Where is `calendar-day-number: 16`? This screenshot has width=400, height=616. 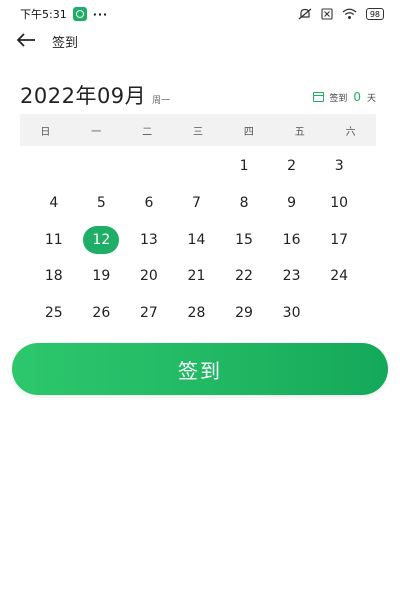 calendar-day-number: 16 is located at coordinates (291, 239).